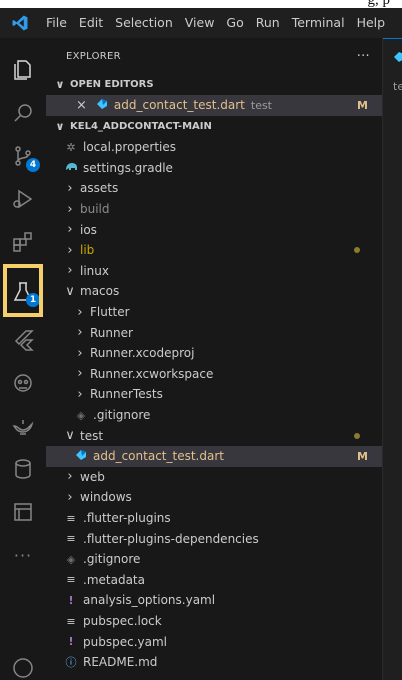 The width and height of the screenshot is (402, 680). What do you see at coordinates (114, 579) in the screenshot?
I see `tree-item-label: .metadata` at bounding box center [114, 579].